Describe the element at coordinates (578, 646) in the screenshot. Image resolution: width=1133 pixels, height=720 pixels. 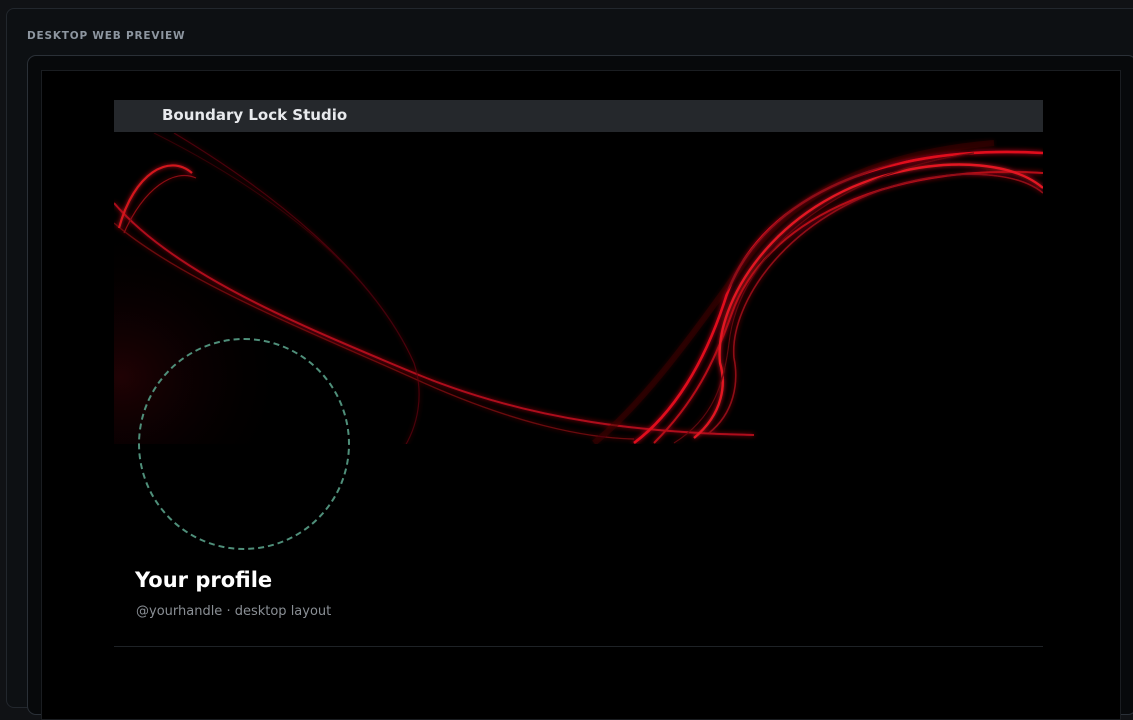
I see `section-divider` at that location.